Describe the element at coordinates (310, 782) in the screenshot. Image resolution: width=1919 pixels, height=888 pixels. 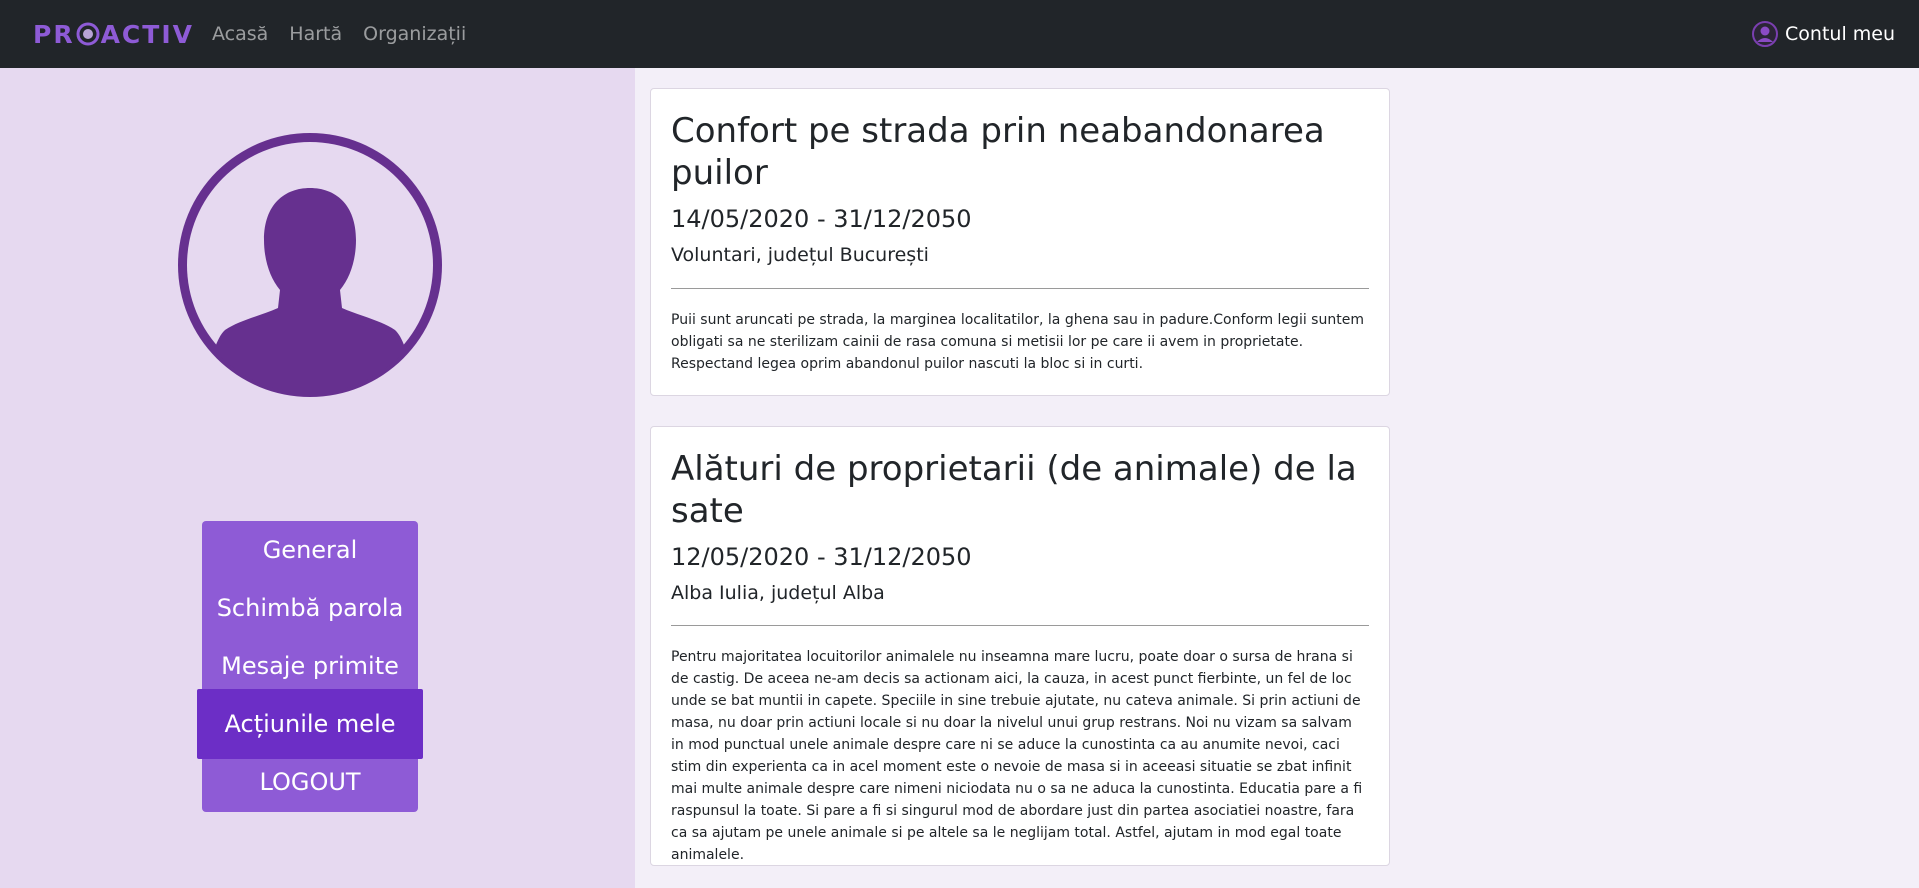
I see `menu-item-logout: LOGOUT` at that location.